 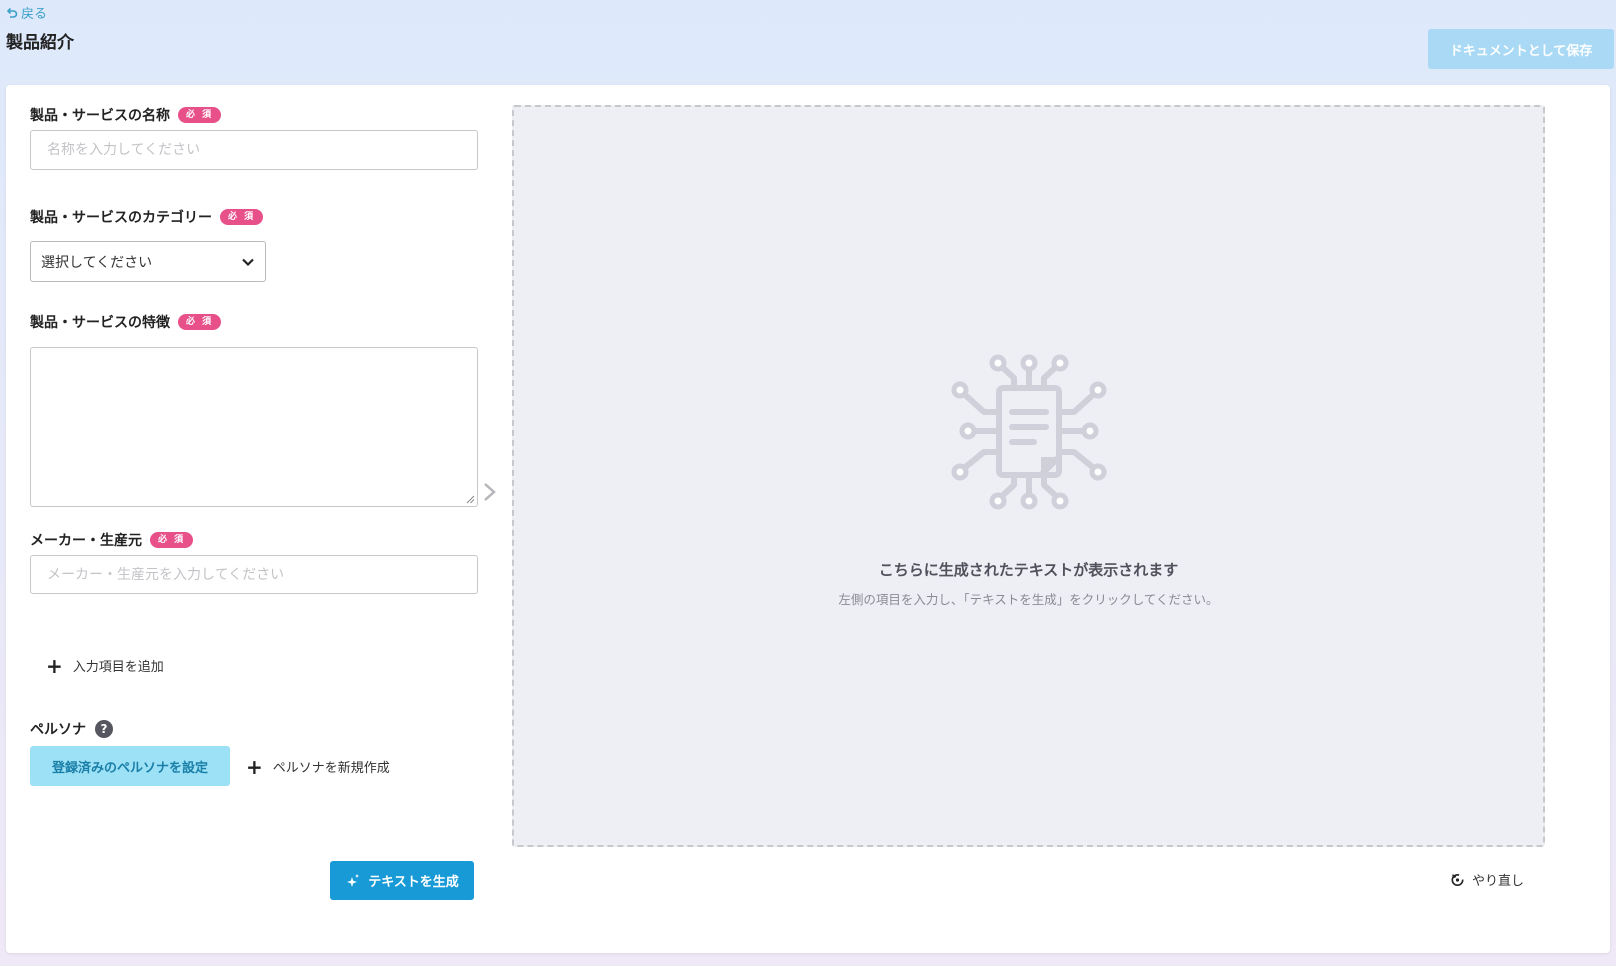 I want to click on features-label: 製品・サービスの特徴 必 須, so click(x=126, y=322).